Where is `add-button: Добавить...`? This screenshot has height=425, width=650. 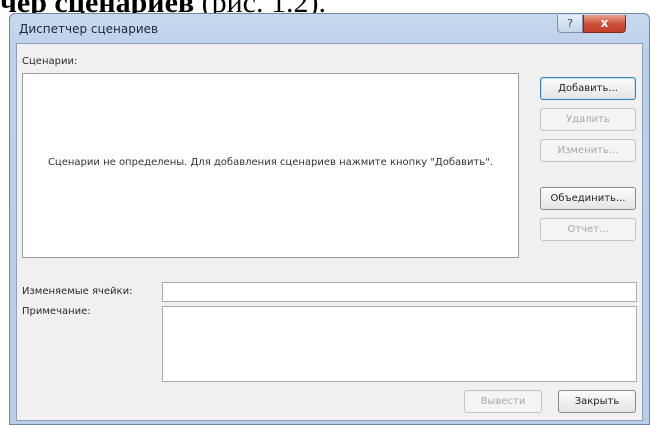 add-button: Добавить... is located at coordinates (588, 88).